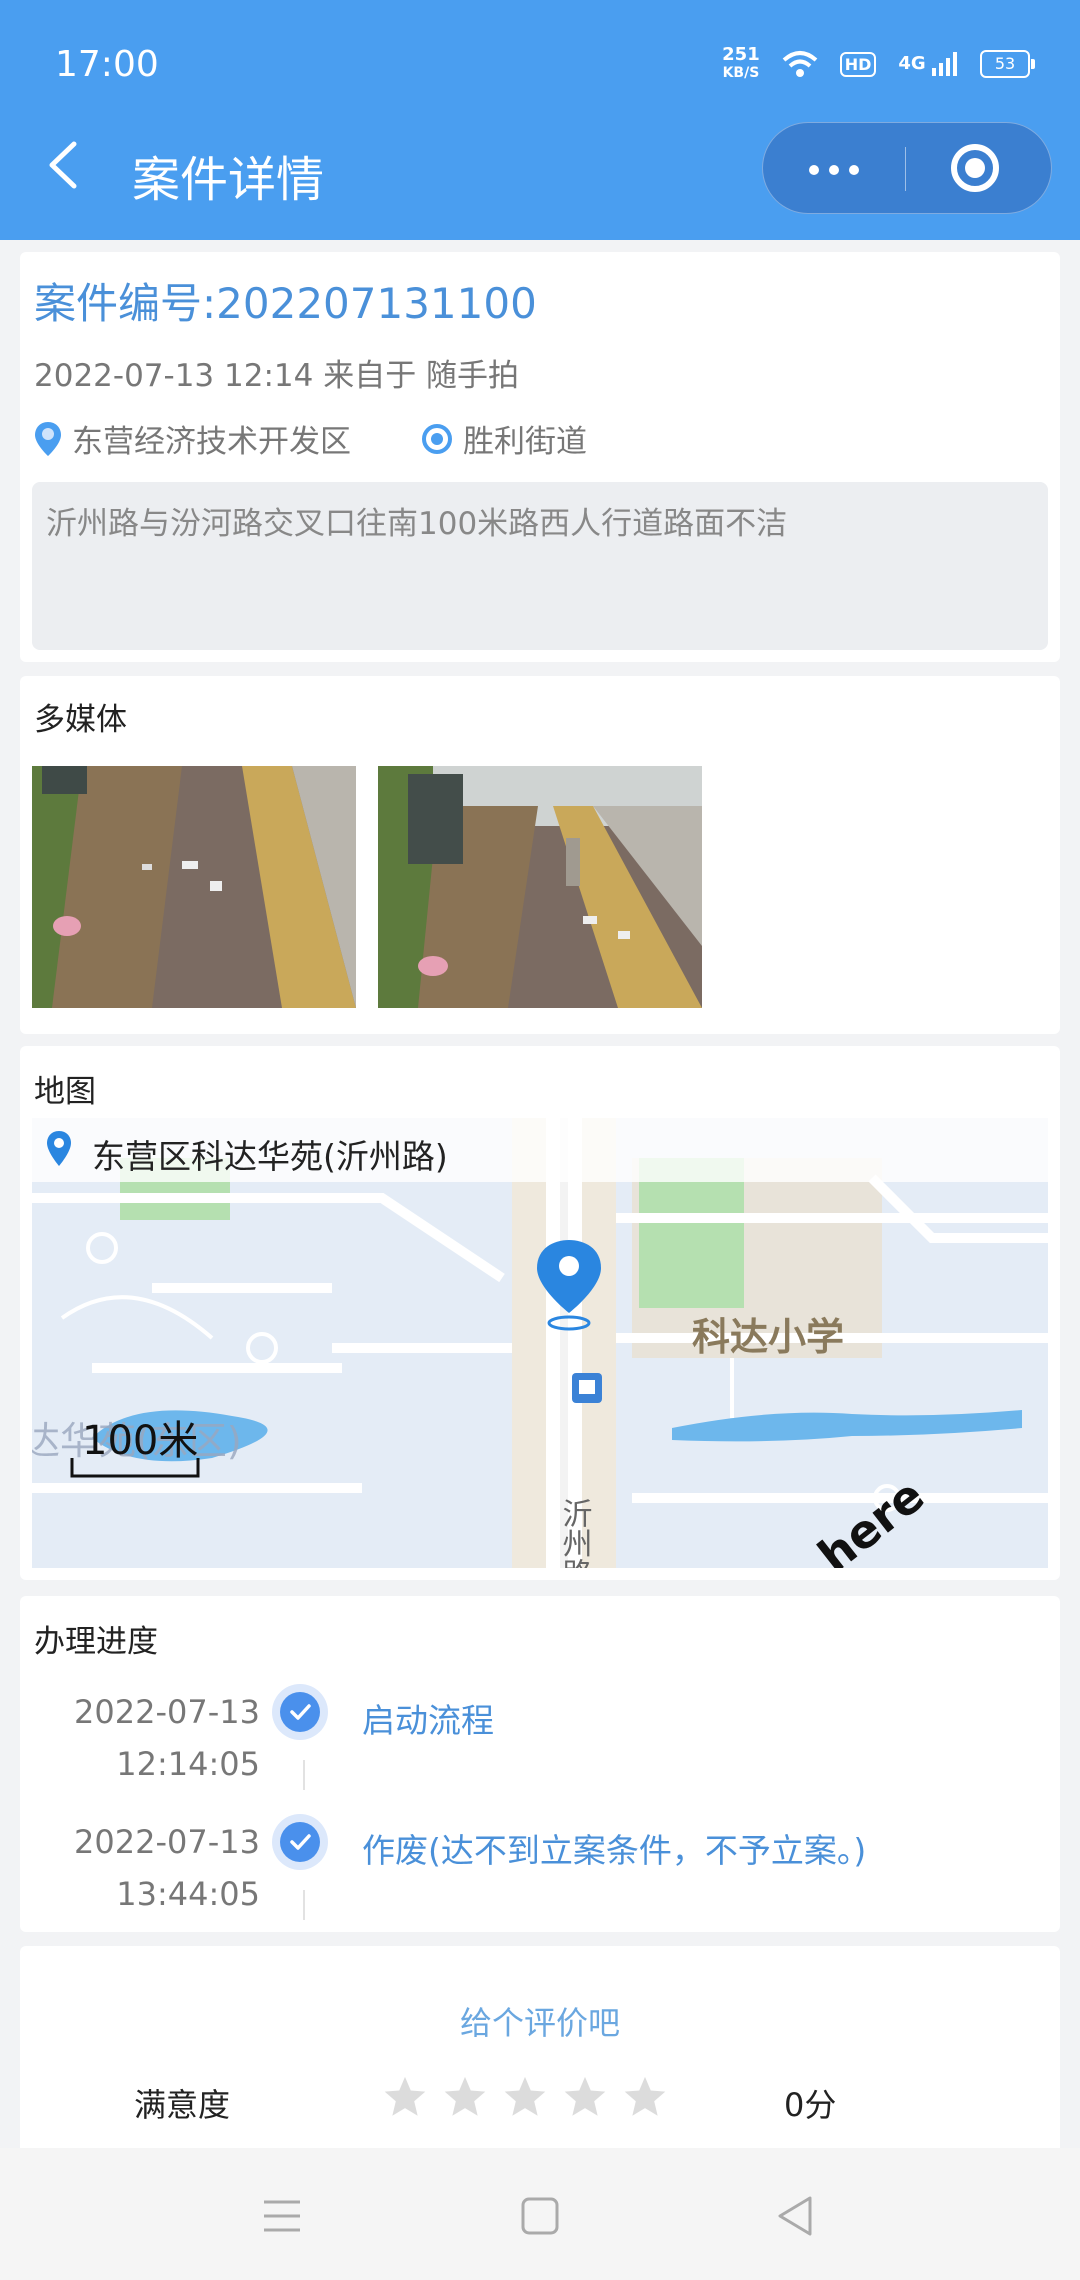 Image resolution: width=1080 pixels, height=2280 pixels. I want to click on net-speed: 251 KB/S, so click(741, 63).